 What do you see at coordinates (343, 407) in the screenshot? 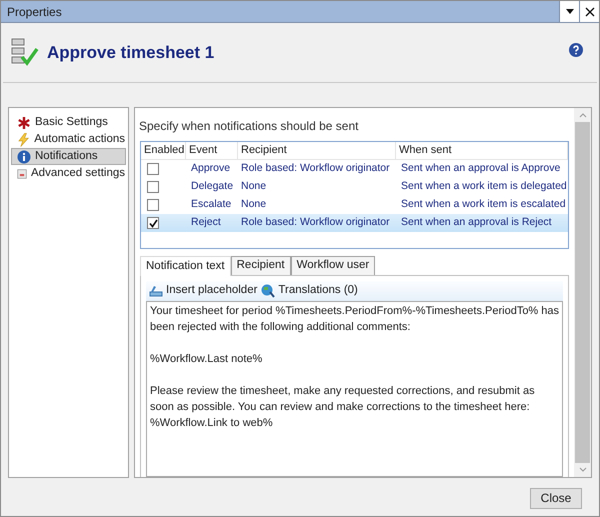
I see `message-paragraph: Please review the timesheet, make any requested corrections, and resubmit as soon as possible. You can review and make corrections to the timesheet here: %Workflow.Link to web%` at bounding box center [343, 407].